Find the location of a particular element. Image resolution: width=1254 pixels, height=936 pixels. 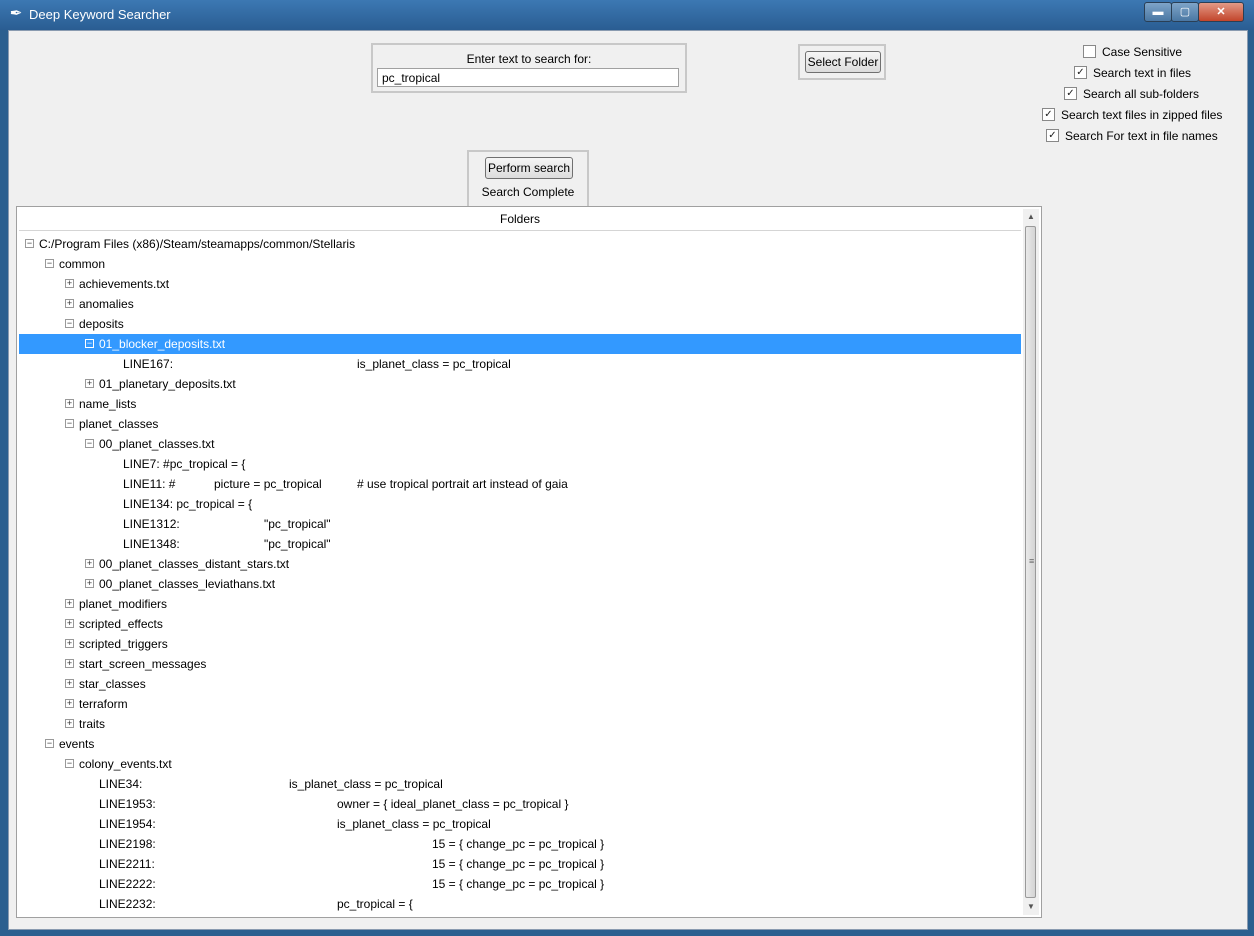

tree-node: + start_screen_messages is located at coordinates (520, 664).